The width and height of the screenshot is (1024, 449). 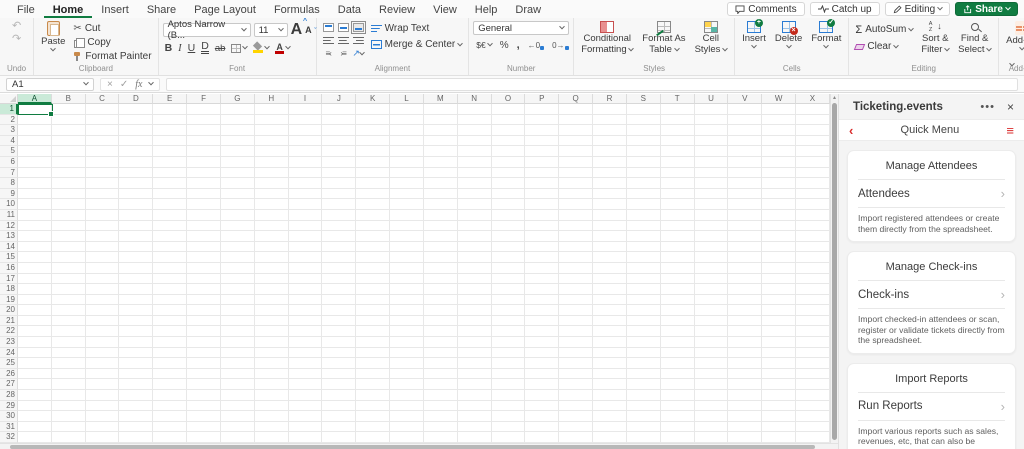 What do you see at coordinates (542, 332) in the screenshot?
I see `cell-P22` at bounding box center [542, 332].